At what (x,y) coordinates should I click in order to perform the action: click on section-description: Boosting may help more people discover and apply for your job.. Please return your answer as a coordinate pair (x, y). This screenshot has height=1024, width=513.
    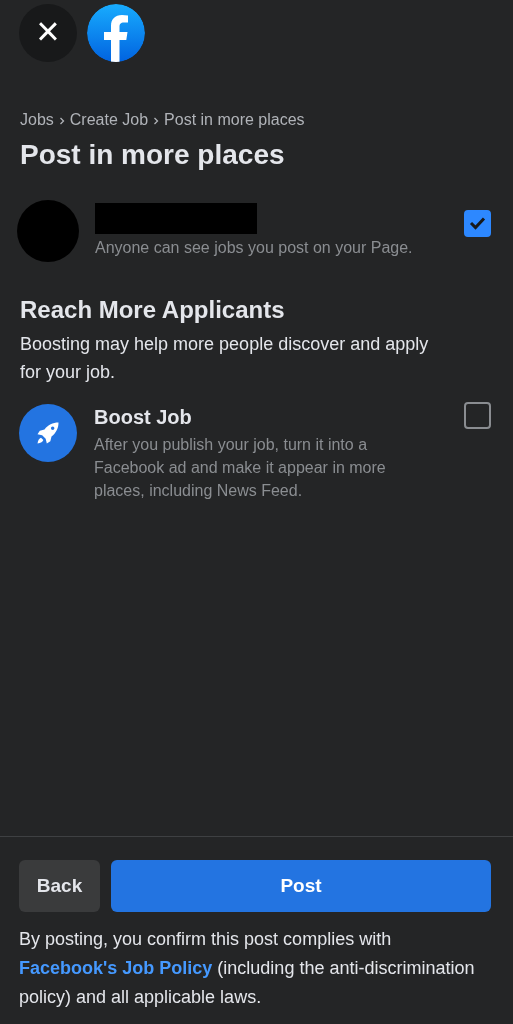
    Looking at the image, I should click on (224, 359).